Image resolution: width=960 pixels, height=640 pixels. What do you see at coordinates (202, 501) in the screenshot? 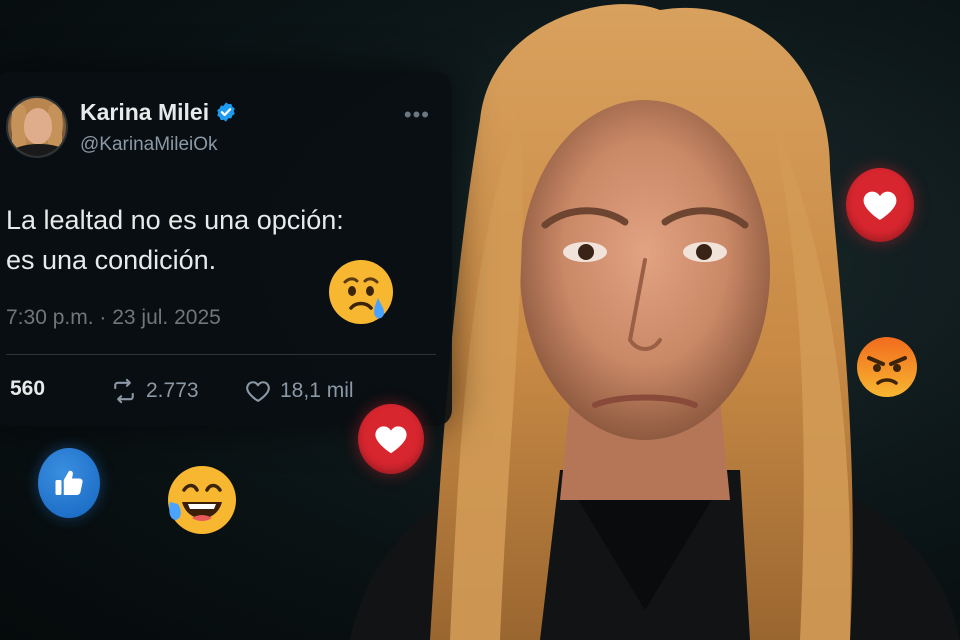
I see `laughing-tears-emoji` at bounding box center [202, 501].